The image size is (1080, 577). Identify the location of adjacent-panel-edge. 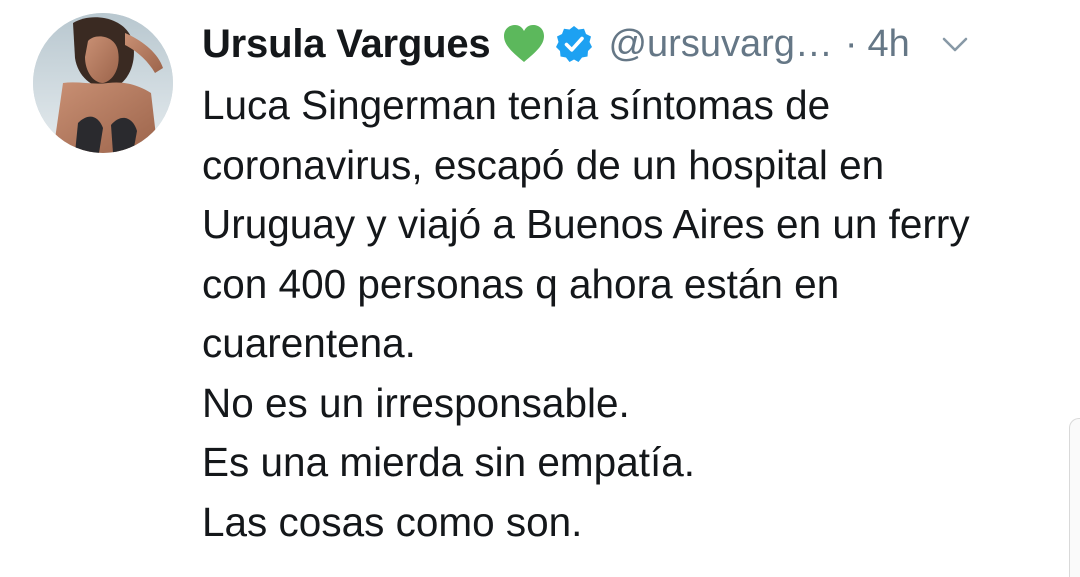
(1074, 497).